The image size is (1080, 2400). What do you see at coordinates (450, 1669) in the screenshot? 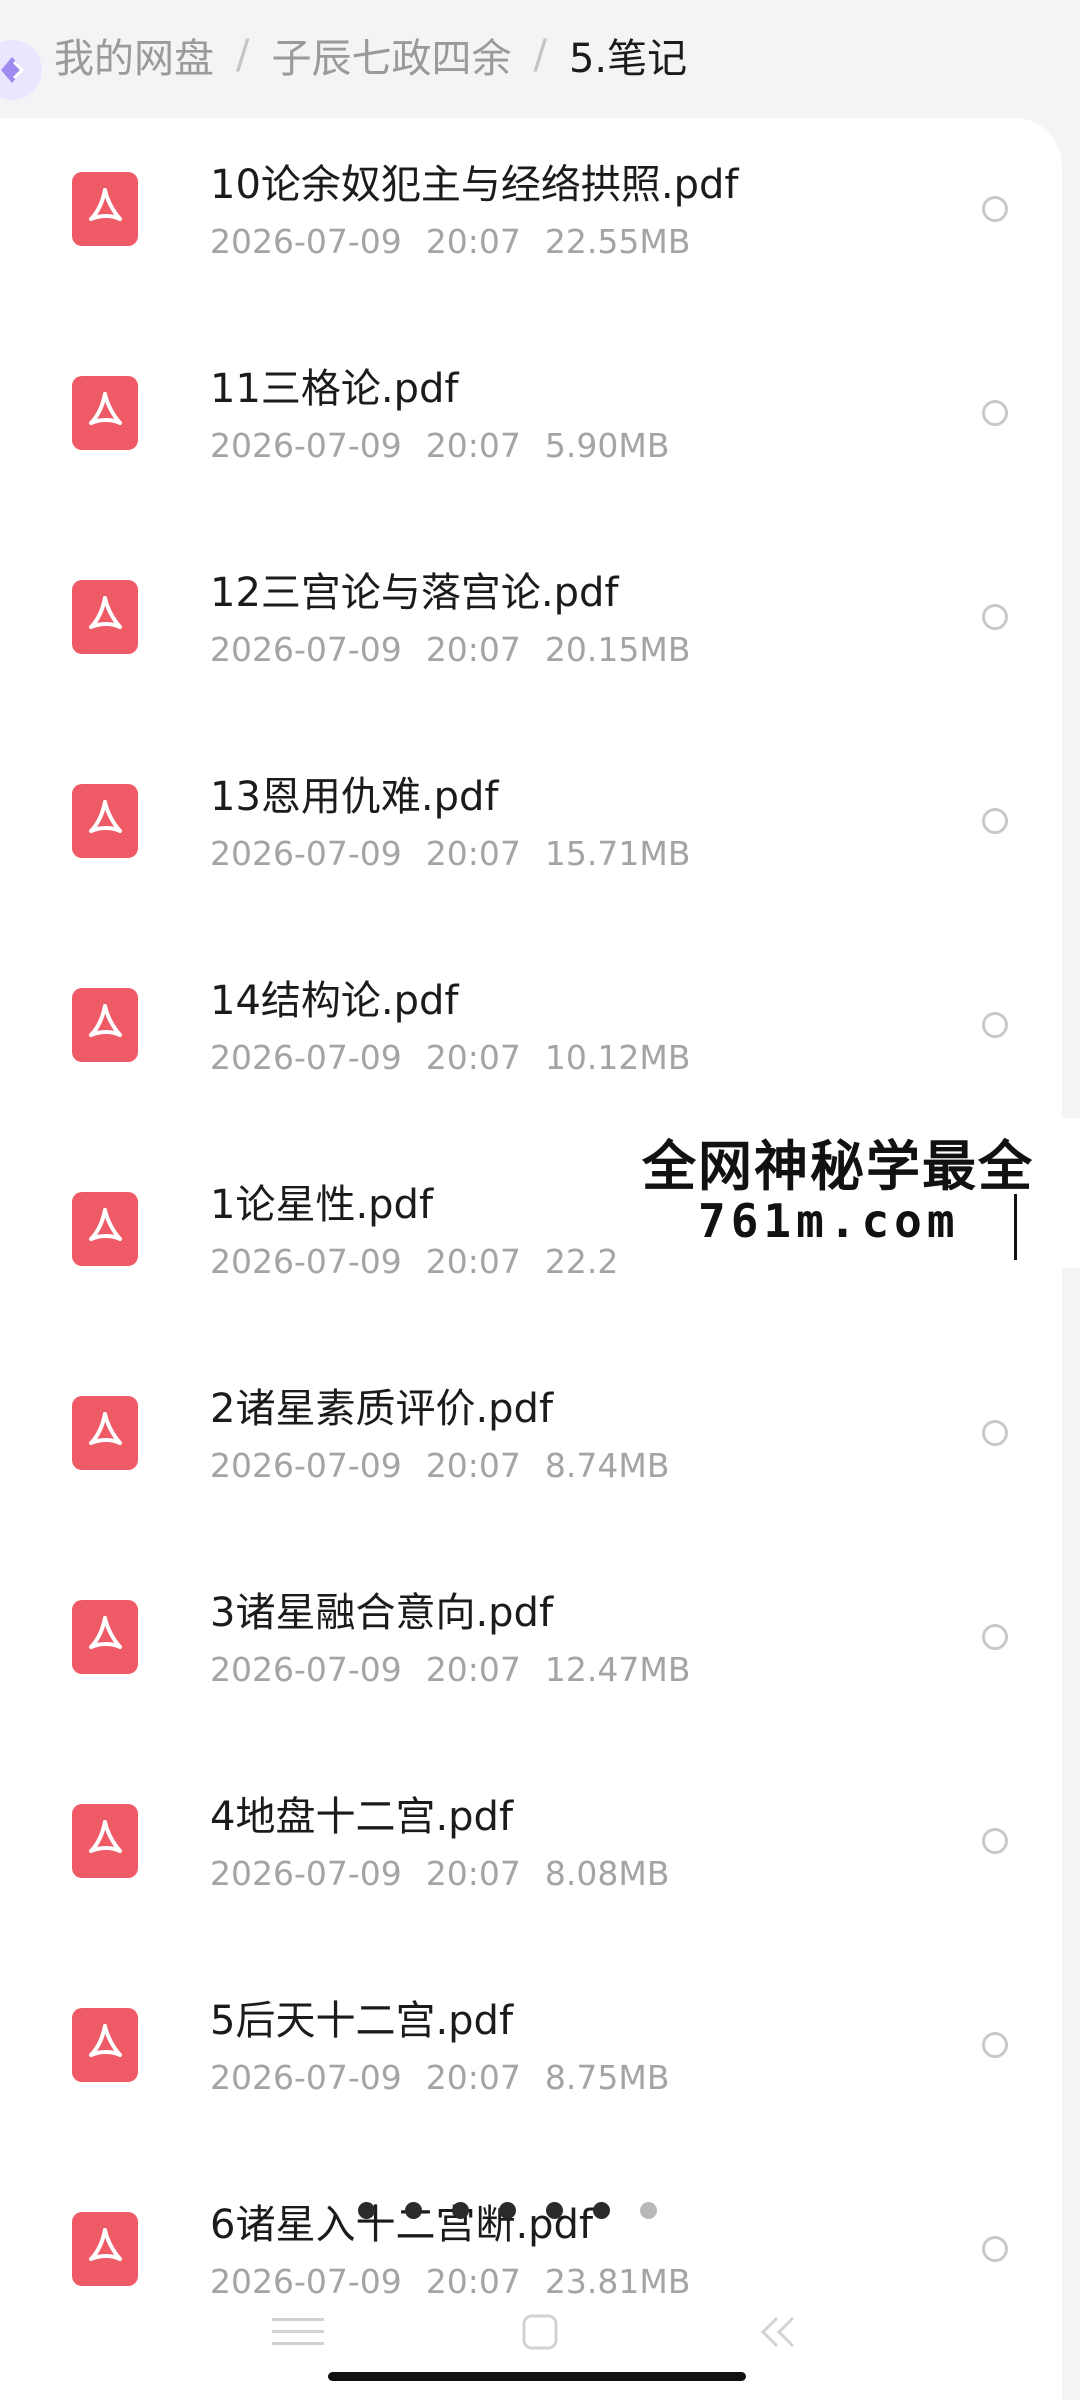
I see `file-meta: 2026-07-09 20:07 12.47MB` at bounding box center [450, 1669].